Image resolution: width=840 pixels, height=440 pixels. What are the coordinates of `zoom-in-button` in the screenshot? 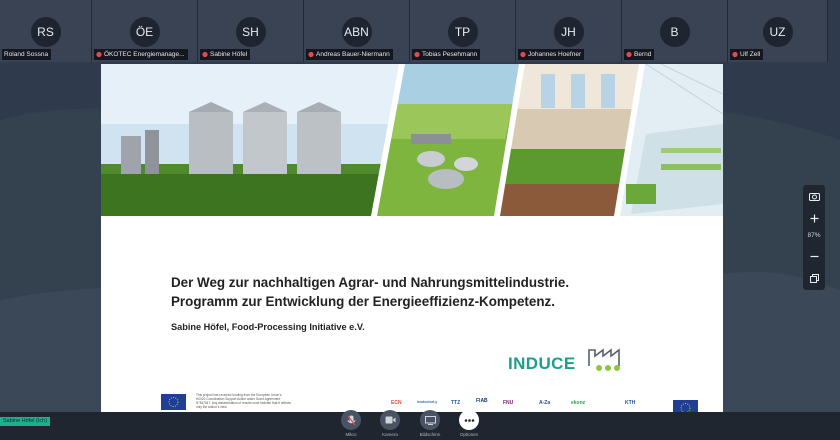 It's located at (814, 218).